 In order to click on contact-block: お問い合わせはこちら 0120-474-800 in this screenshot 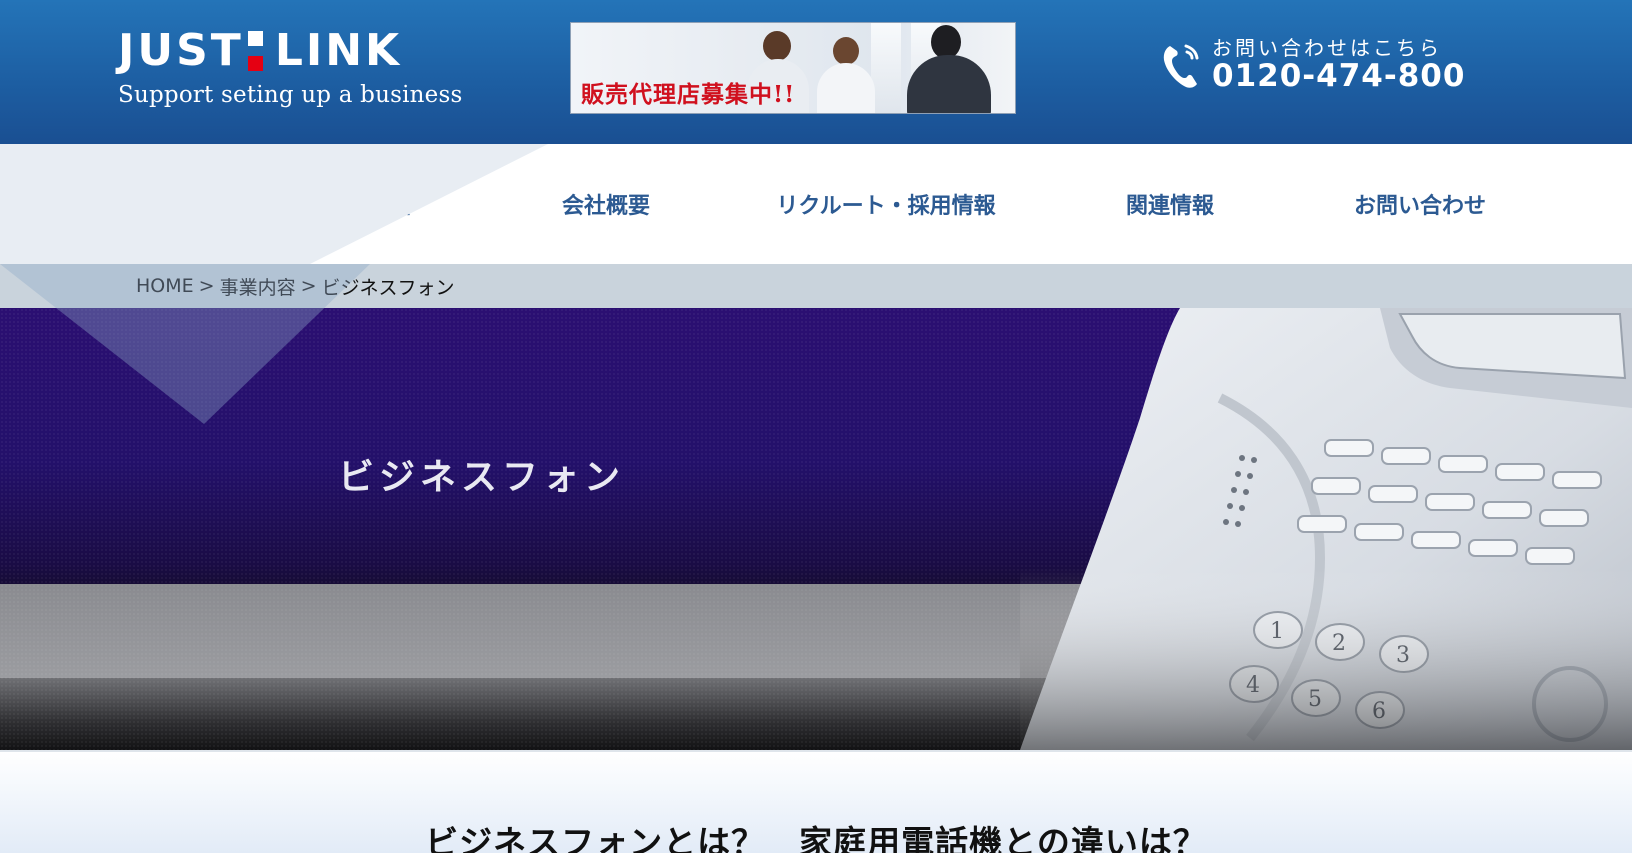, I will do `click(1320, 65)`.